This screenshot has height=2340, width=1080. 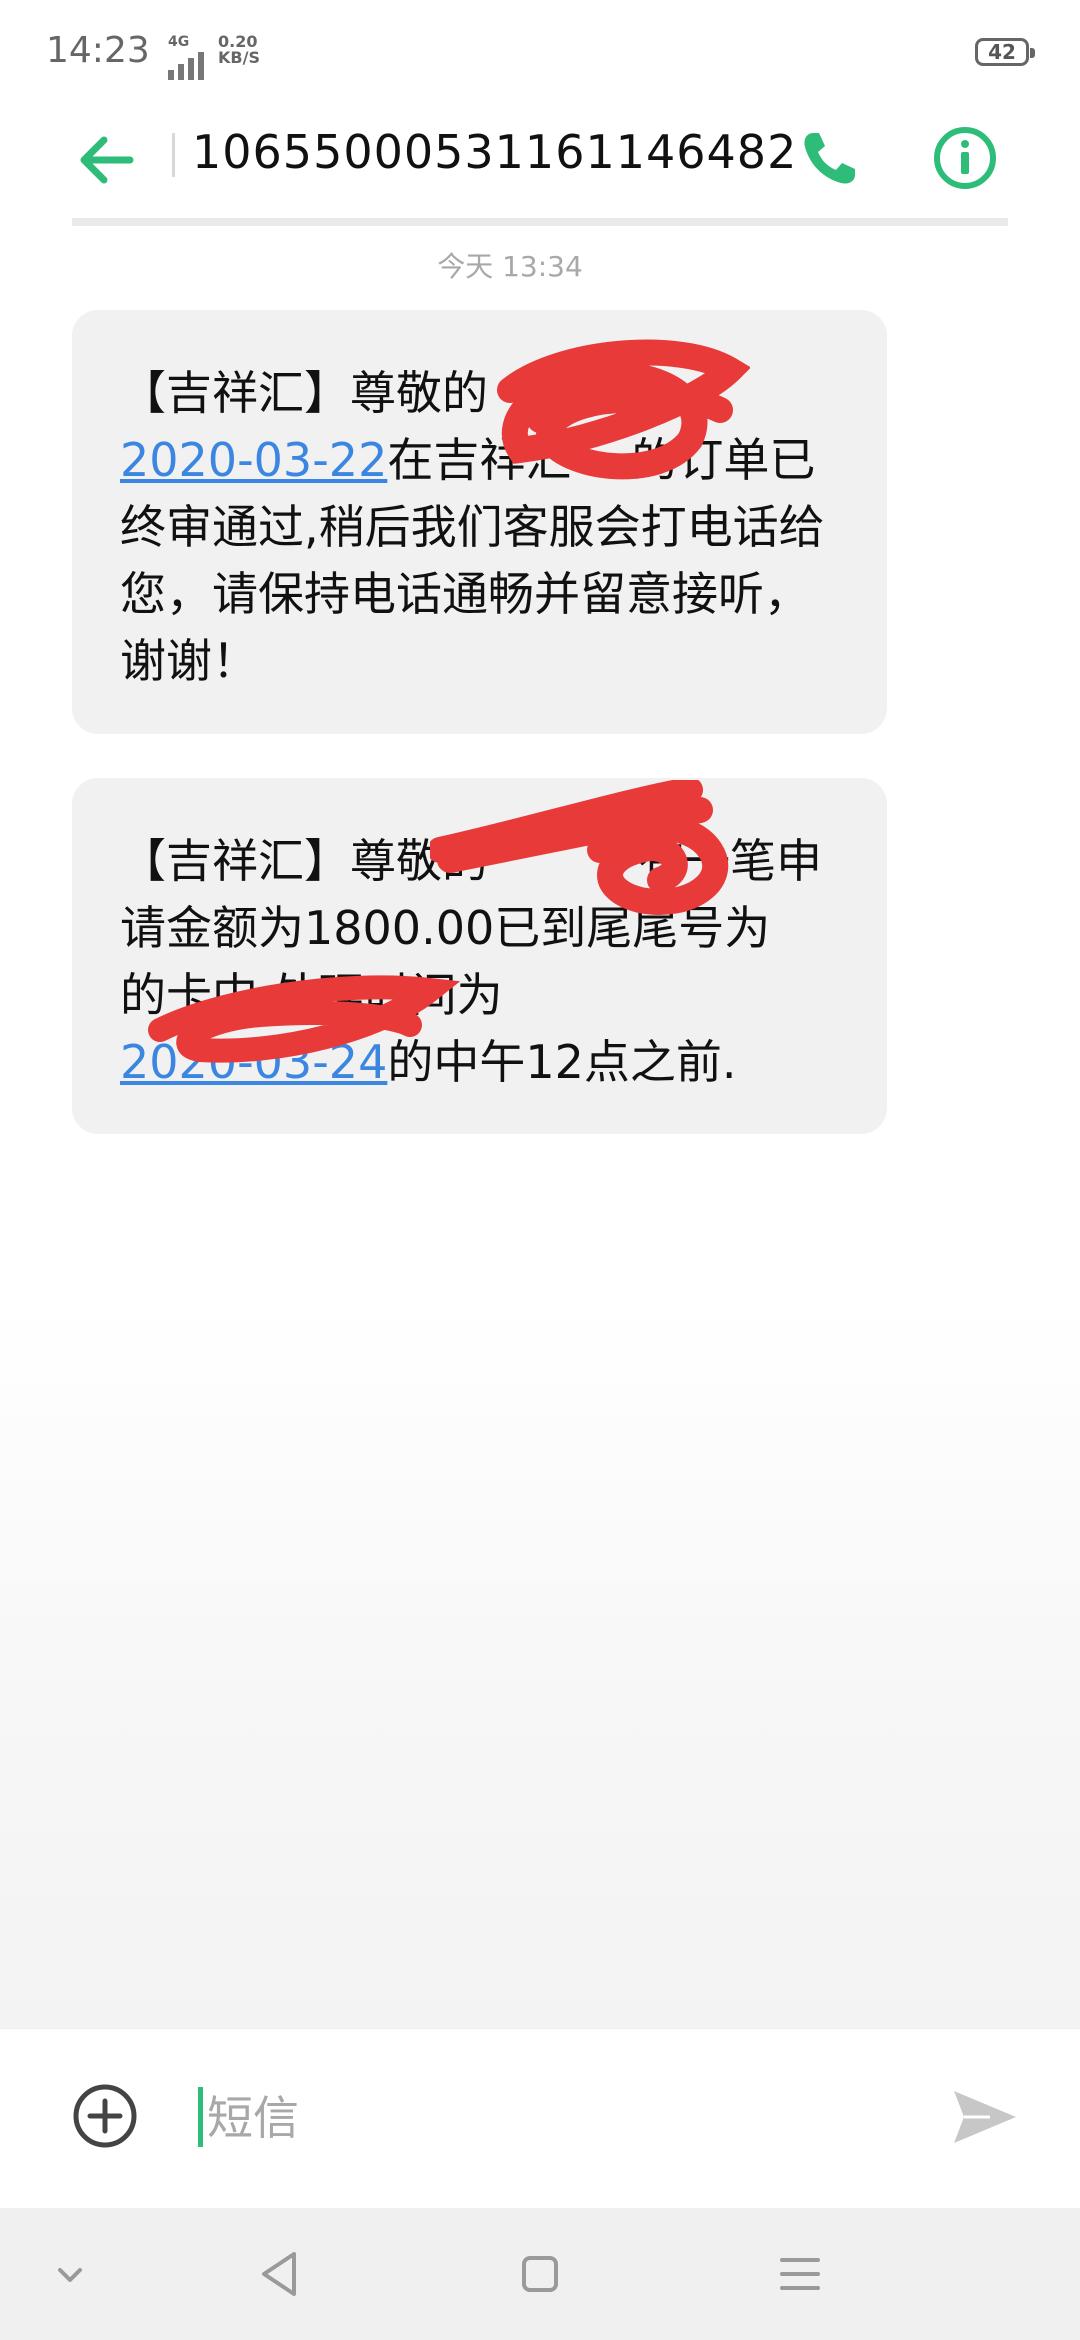 I want to click on arrow-left-icon, so click(x=107, y=160).